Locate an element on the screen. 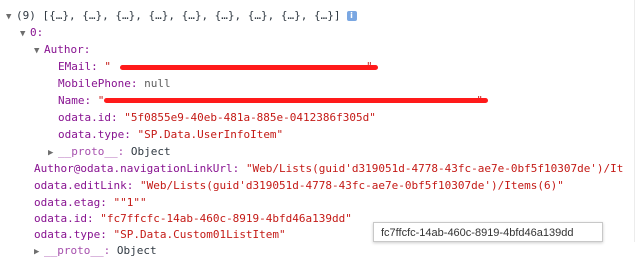 Image resolution: width=635 pixels, height=260 pixels. etag-value: ""1"" is located at coordinates (130, 202).